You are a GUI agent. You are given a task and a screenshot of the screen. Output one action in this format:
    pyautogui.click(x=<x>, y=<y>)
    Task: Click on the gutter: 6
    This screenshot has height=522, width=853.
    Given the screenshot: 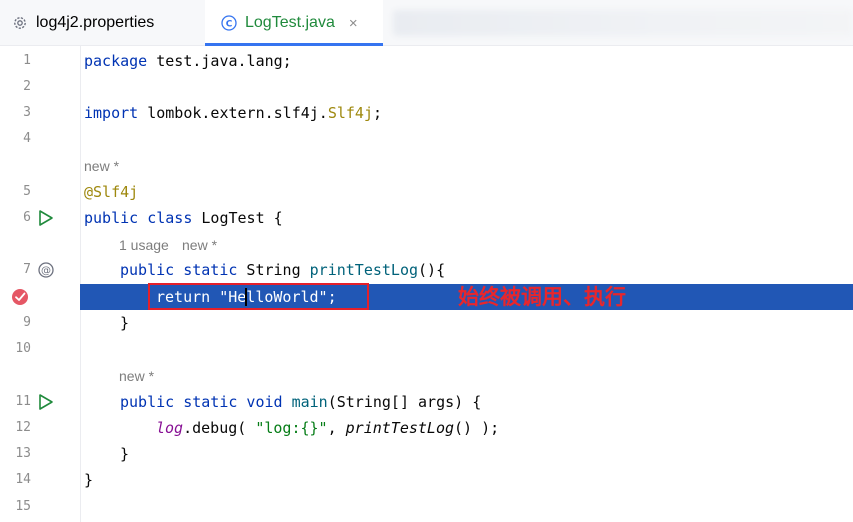 What is the action you would take?
    pyautogui.click(x=40, y=218)
    